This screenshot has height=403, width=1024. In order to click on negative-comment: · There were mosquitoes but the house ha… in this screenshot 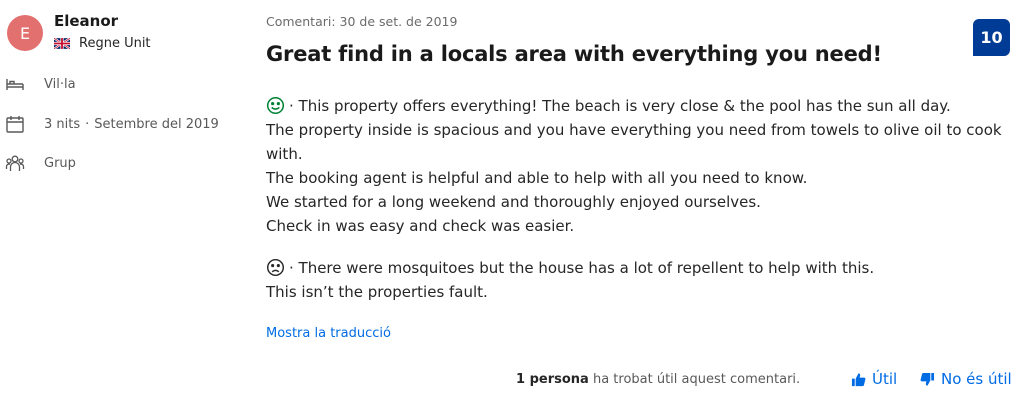, I will do `click(626, 280)`.